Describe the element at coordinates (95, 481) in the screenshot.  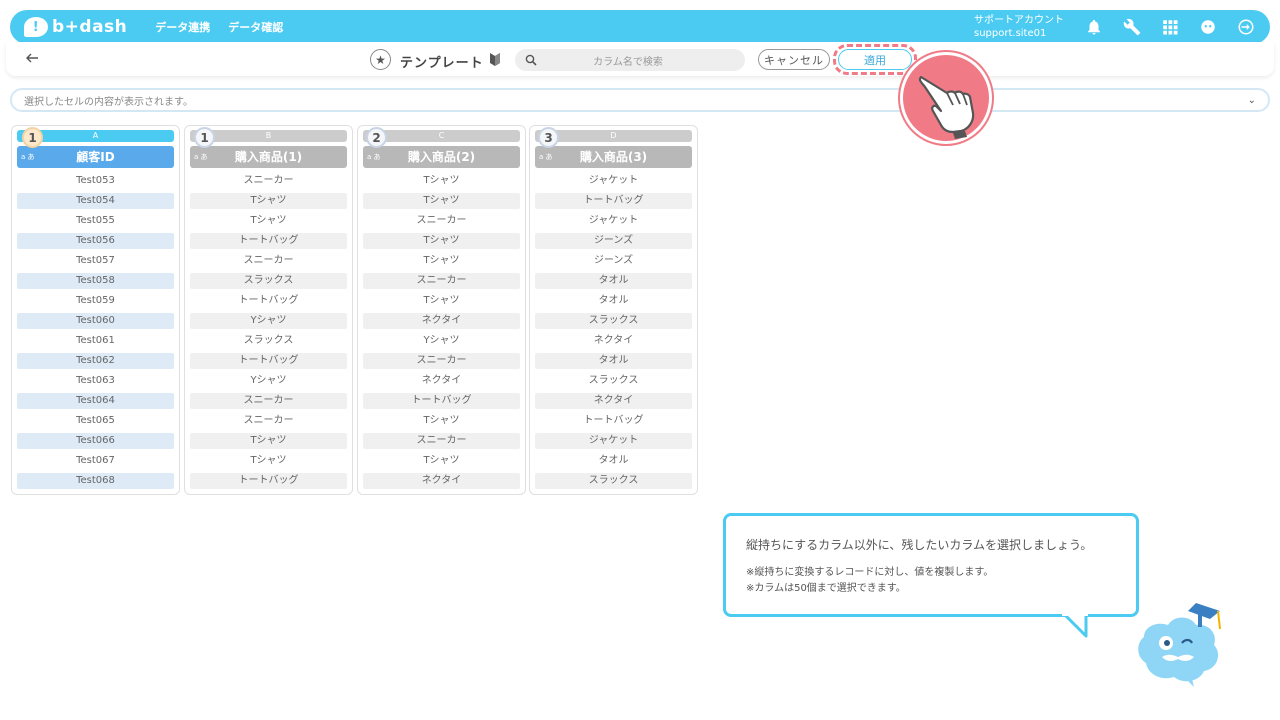
I see `table-cell: Test068` at that location.